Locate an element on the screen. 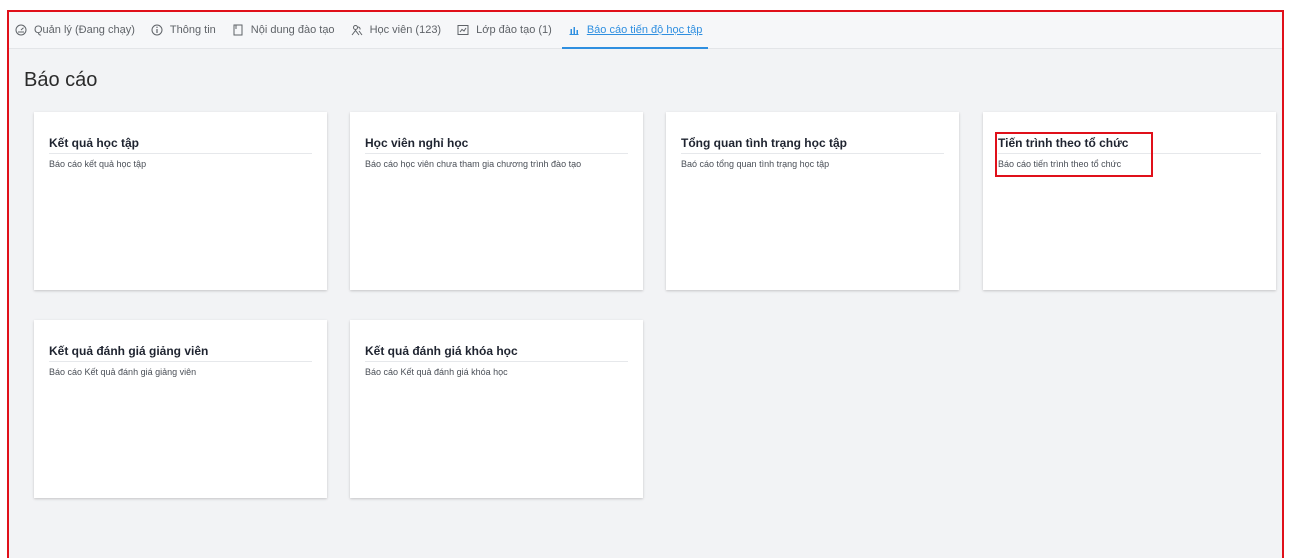  card-title: Học viên nghỉ học is located at coordinates (496, 145).